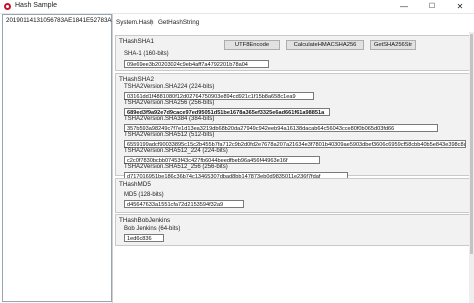  What do you see at coordinates (135, 184) in the screenshot?
I see `md5-group-title: THashMD5` at bounding box center [135, 184].